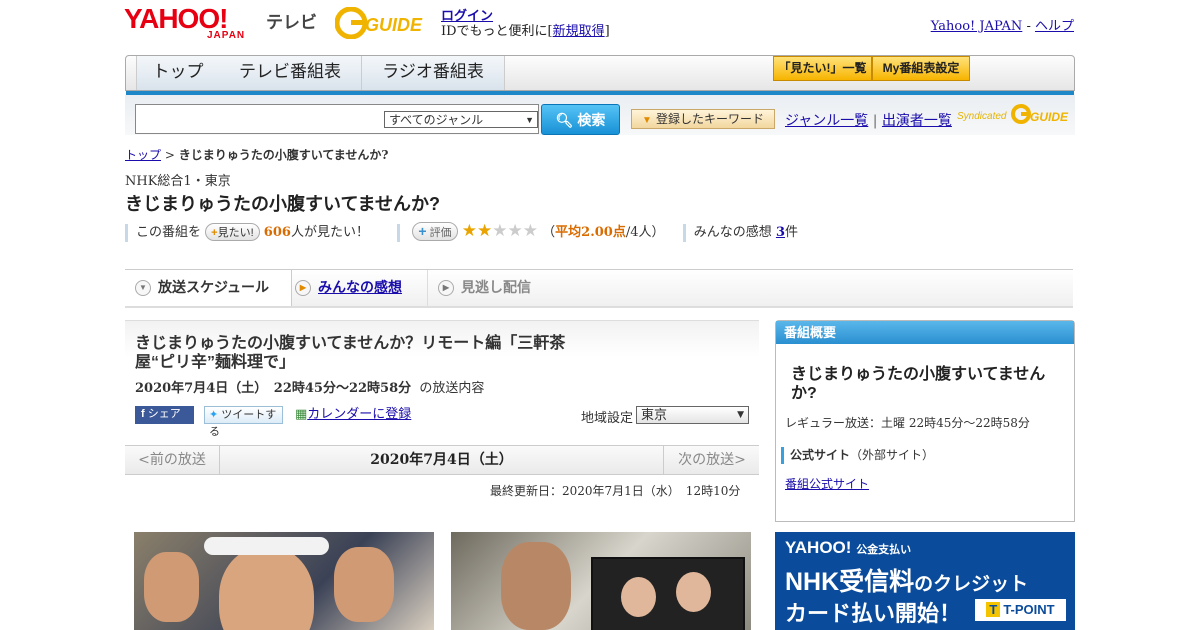  What do you see at coordinates (918, 384) in the screenshot?
I see `program-summary-title: きじまりゅうたの小腹すいてませんか?` at bounding box center [918, 384].